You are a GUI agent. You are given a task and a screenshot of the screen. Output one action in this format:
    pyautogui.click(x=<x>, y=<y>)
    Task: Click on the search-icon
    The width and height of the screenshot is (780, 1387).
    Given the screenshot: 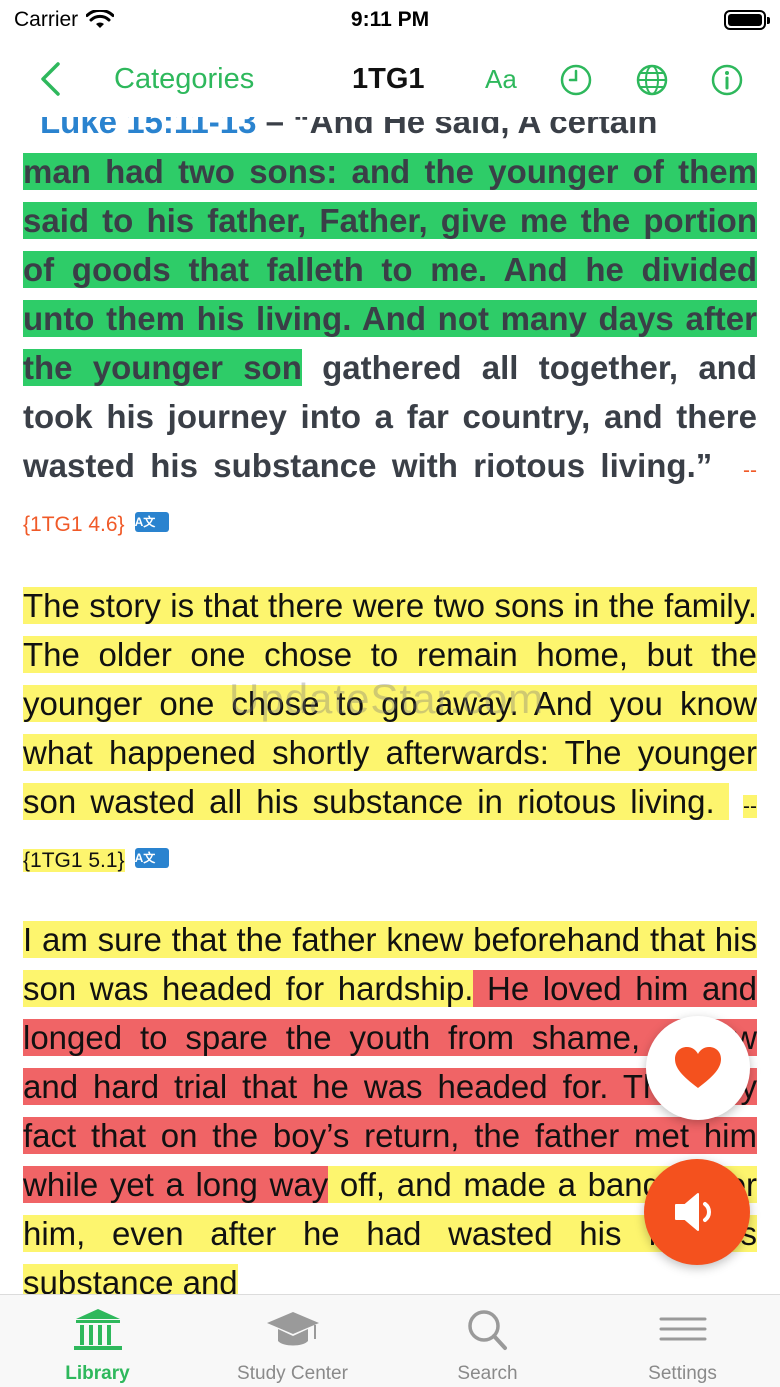 What is the action you would take?
    pyautogui.click(x=487, y=1330)
    